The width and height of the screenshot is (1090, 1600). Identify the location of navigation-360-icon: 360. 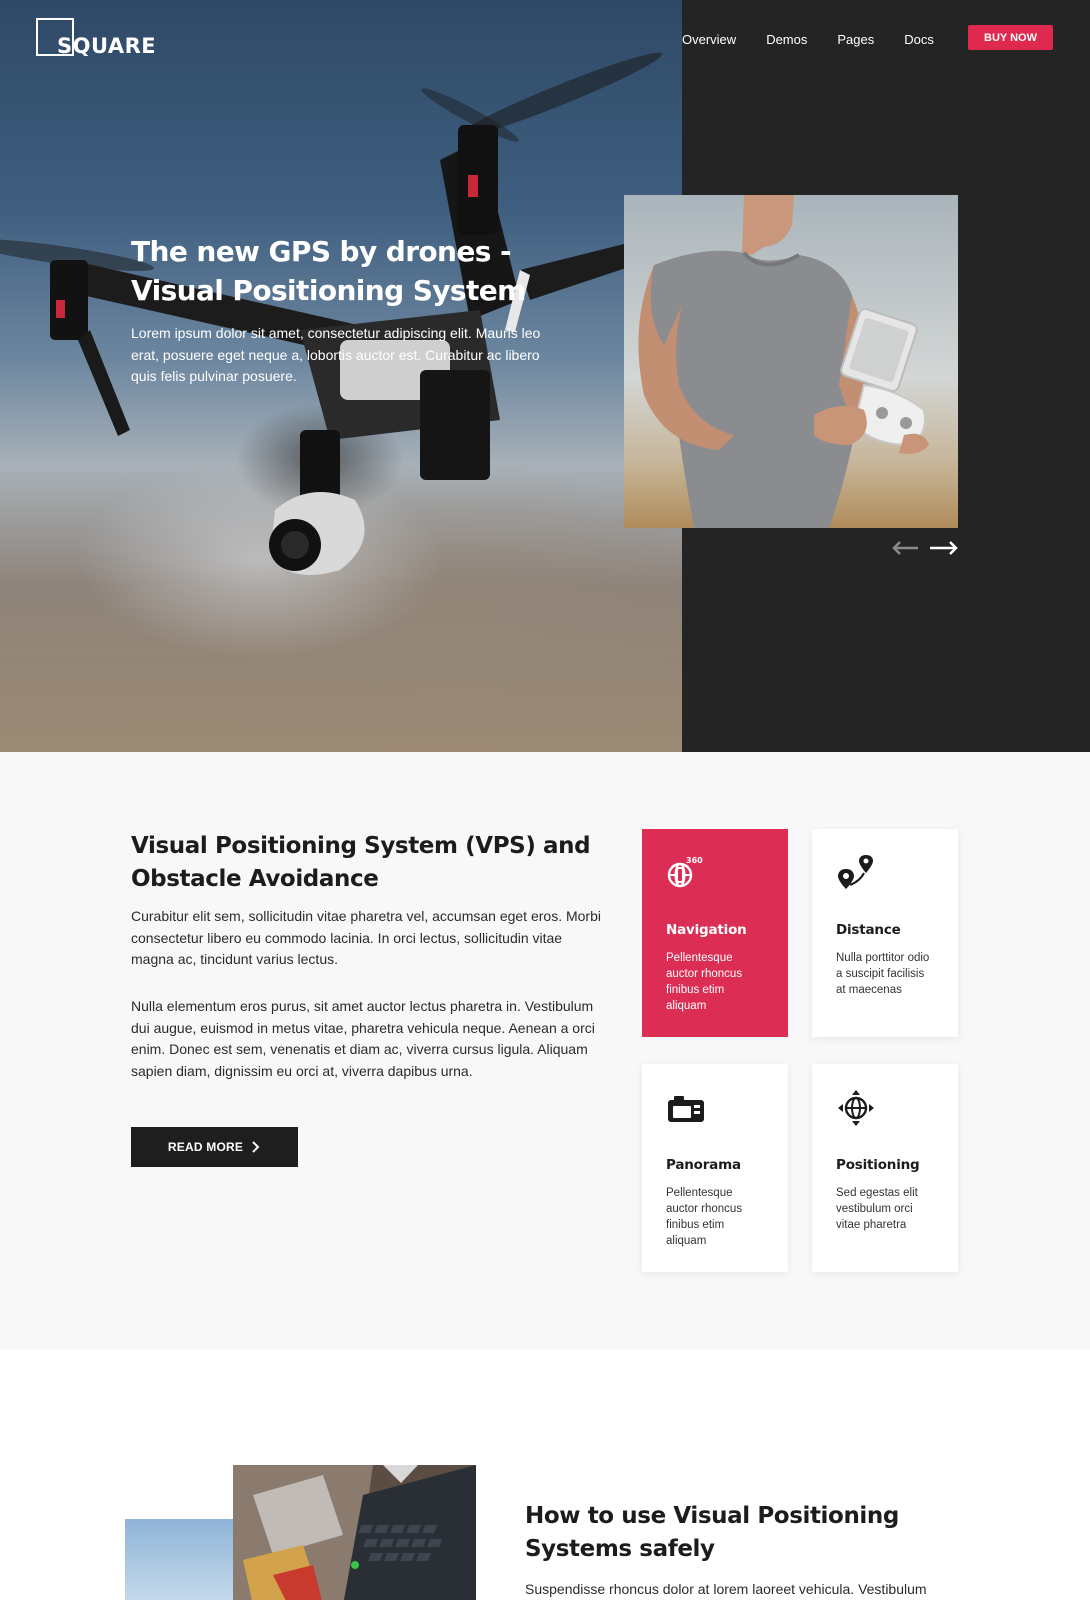
(685, 872).